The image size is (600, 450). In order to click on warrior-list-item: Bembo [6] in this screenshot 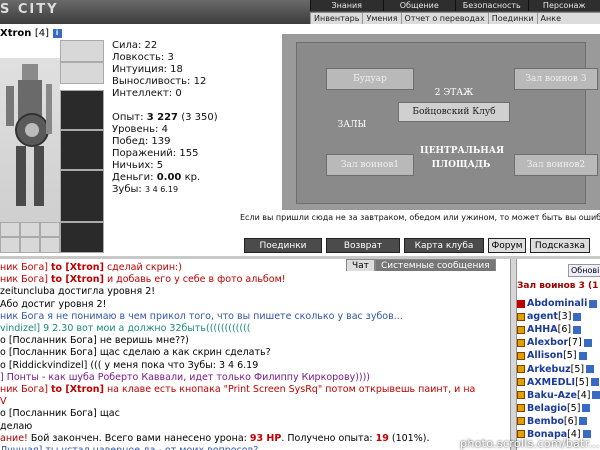, I will do `click(558, 421)`.